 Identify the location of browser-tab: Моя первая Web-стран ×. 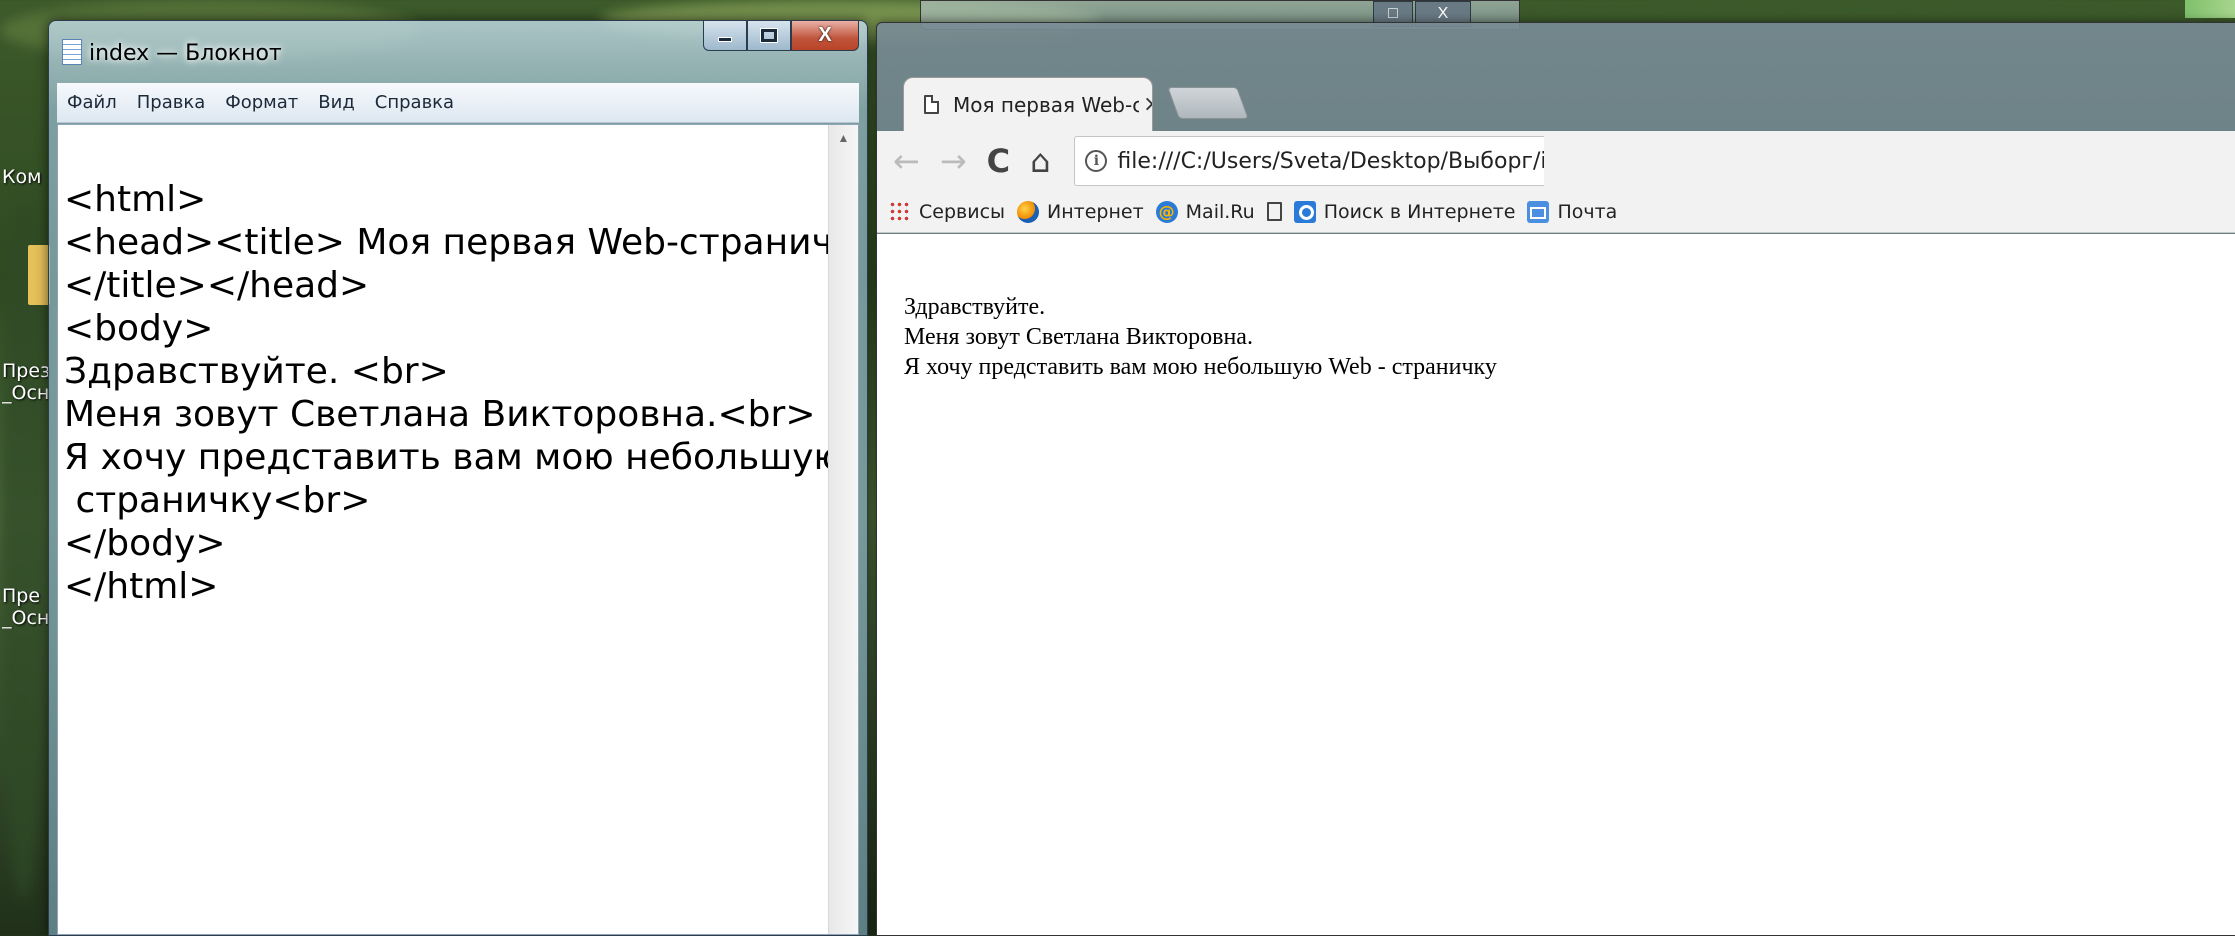
(1028, 104).